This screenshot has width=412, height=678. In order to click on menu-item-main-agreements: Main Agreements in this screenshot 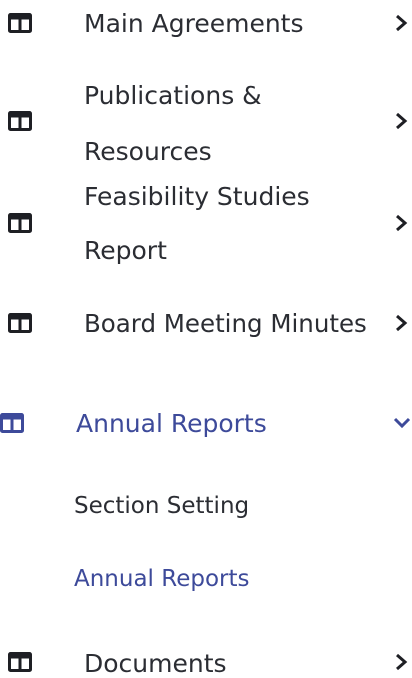, I will do `click(206, 24)`.